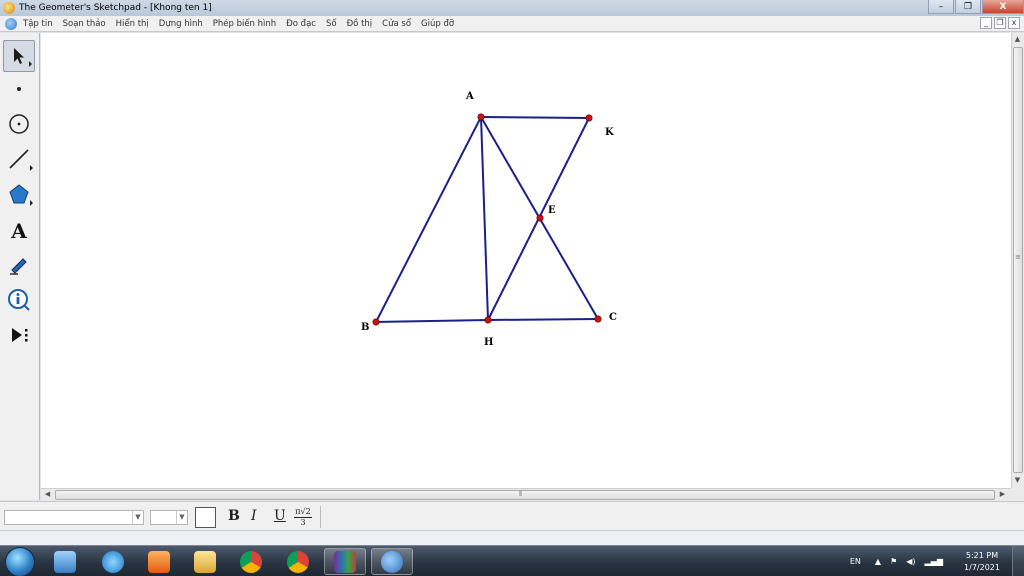  What do you see at coordinates (855, 561) in the screenshot?
I see `language-indicator: EN` at bounding box center [855, 561].